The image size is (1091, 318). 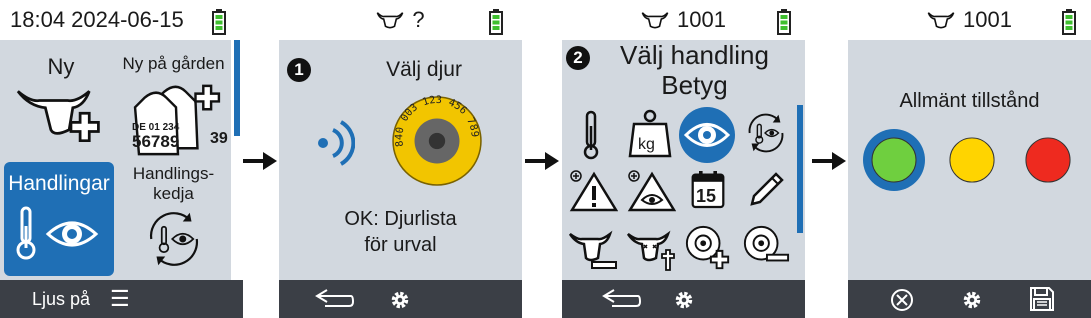 I want to click on eye-icon-selected, so click(x=707, y=135).